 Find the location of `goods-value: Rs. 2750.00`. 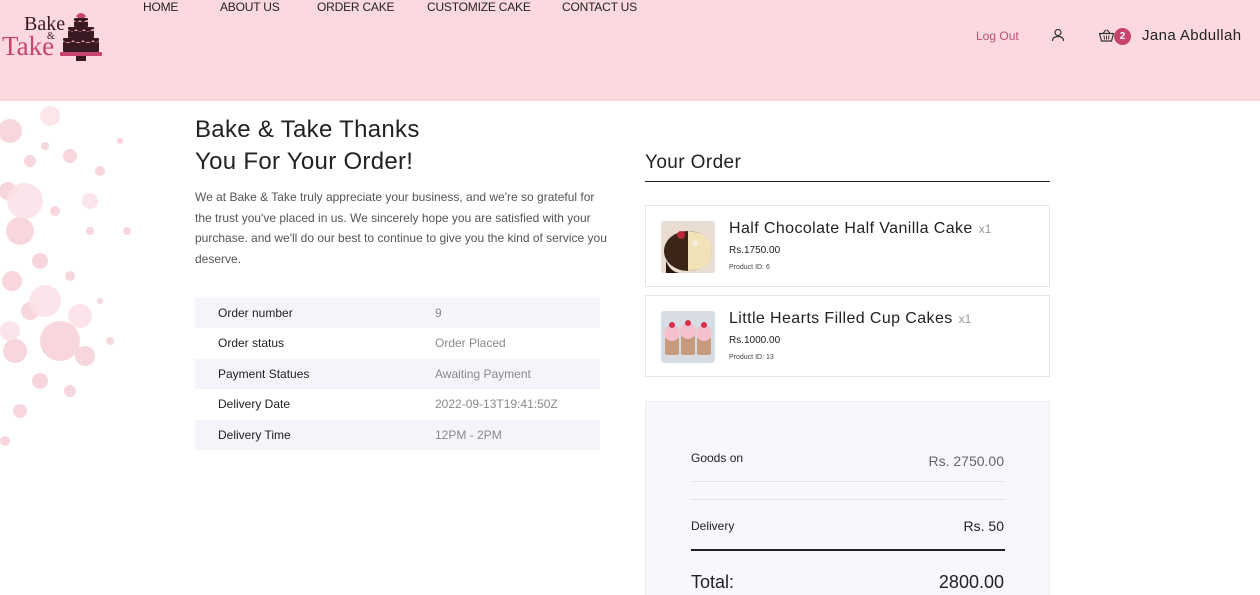

goods-value: Rs. 2750.00 is located at coordinates (966, 461).